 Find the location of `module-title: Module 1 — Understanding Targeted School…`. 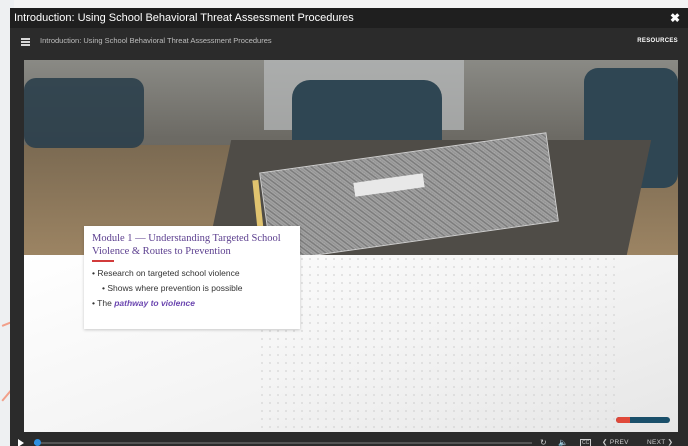

module-title: Module 1 — Understanding Targeted School… is located at coordinates (186, 245).